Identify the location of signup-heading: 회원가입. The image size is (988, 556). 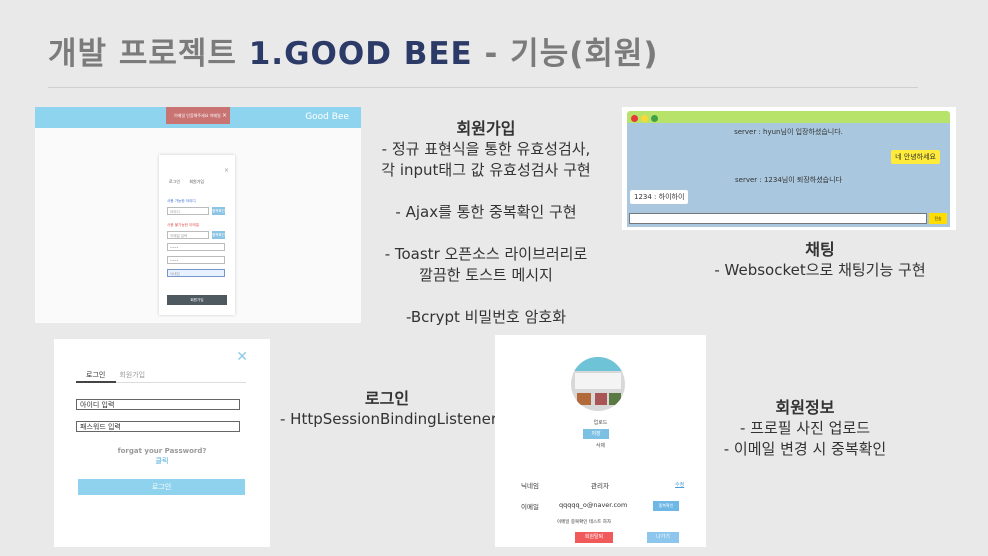
(486, 128).